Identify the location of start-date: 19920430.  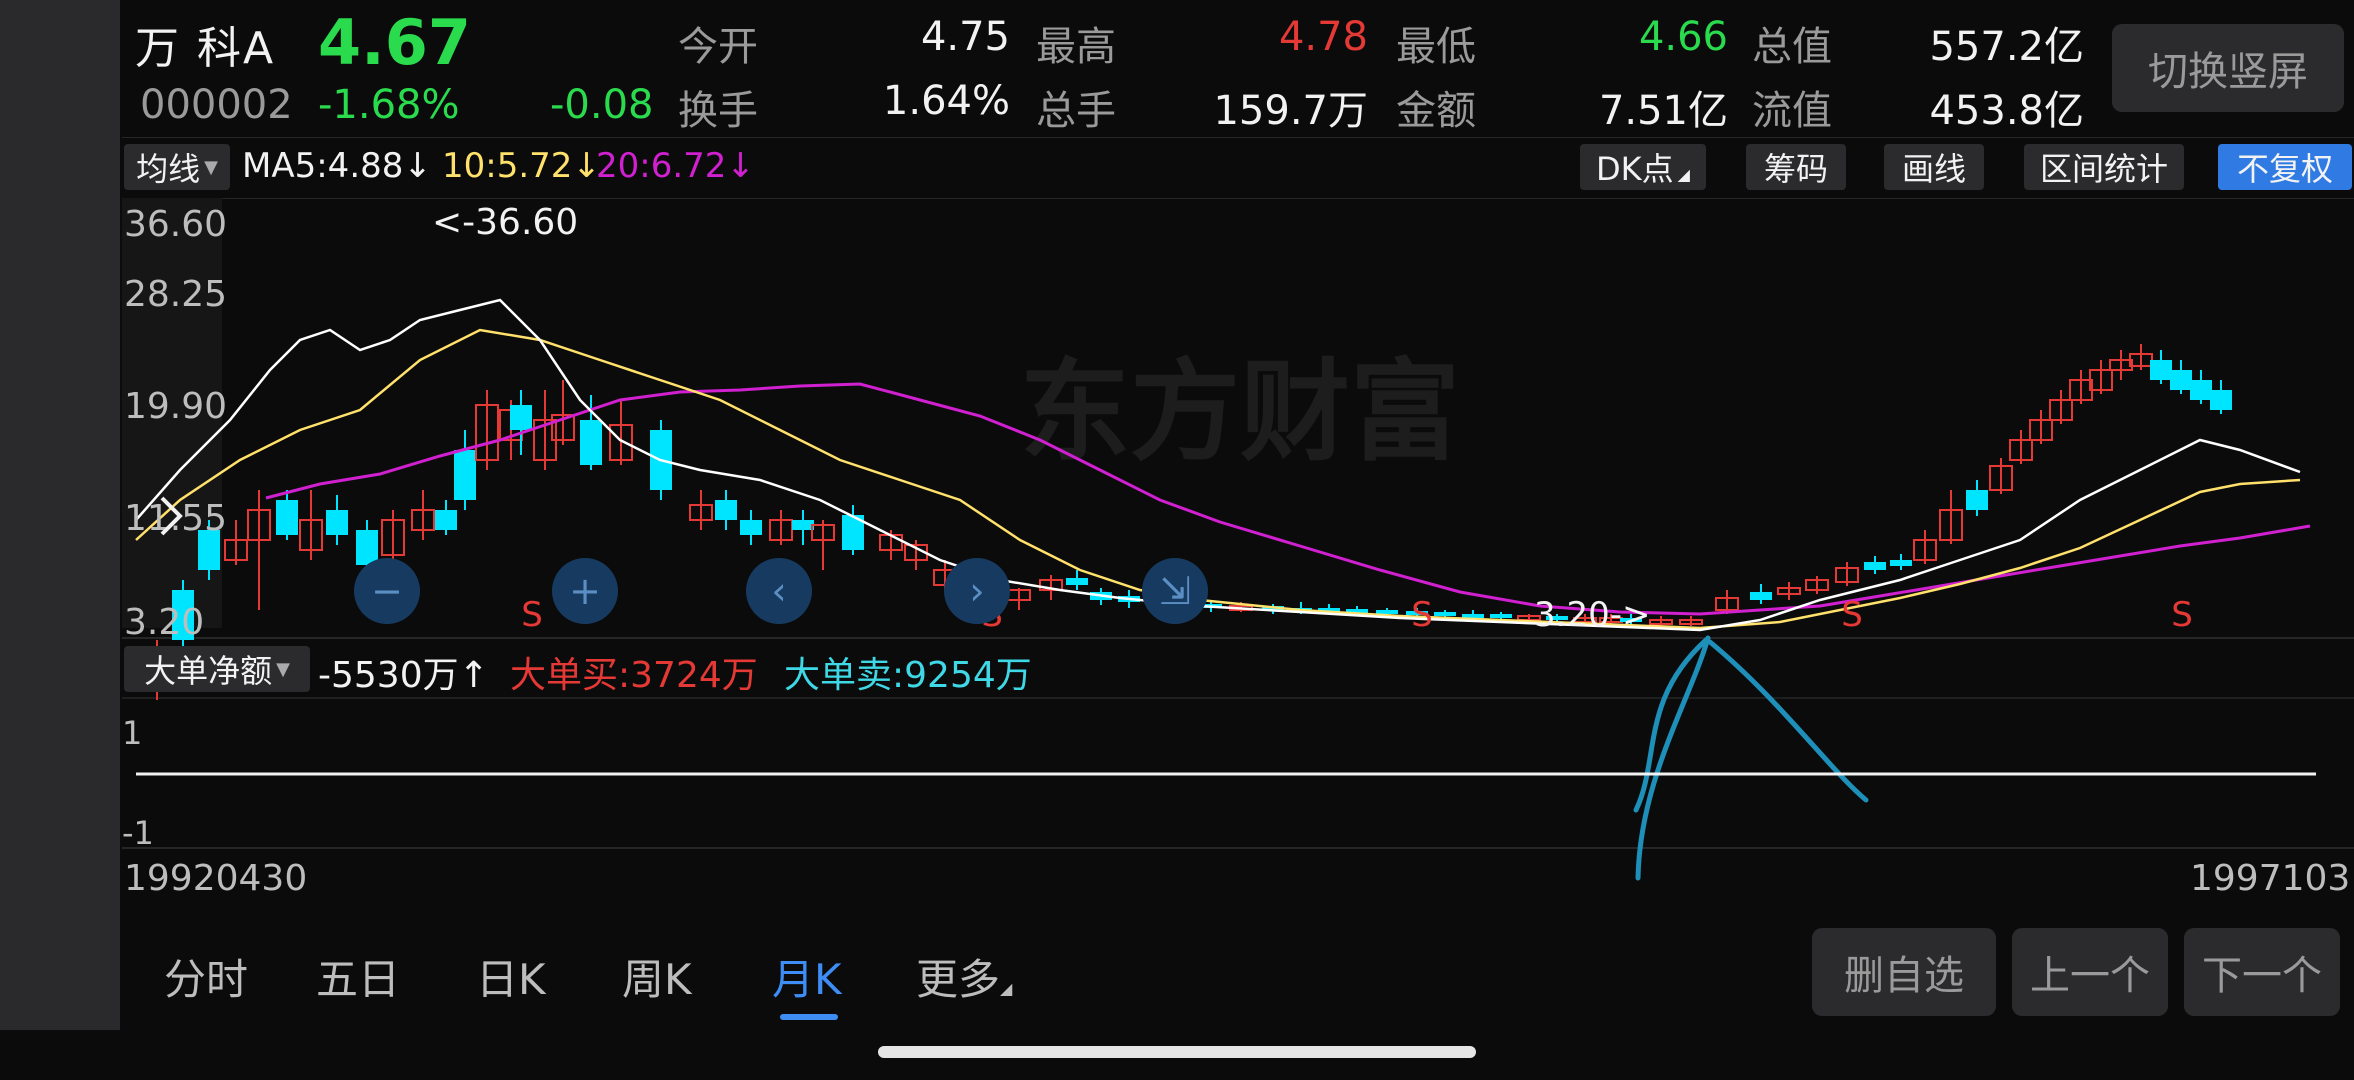
(216, 878).